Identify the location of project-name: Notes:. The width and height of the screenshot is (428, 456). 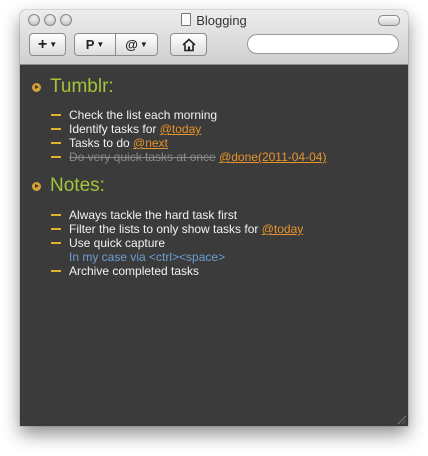
(77, 185).